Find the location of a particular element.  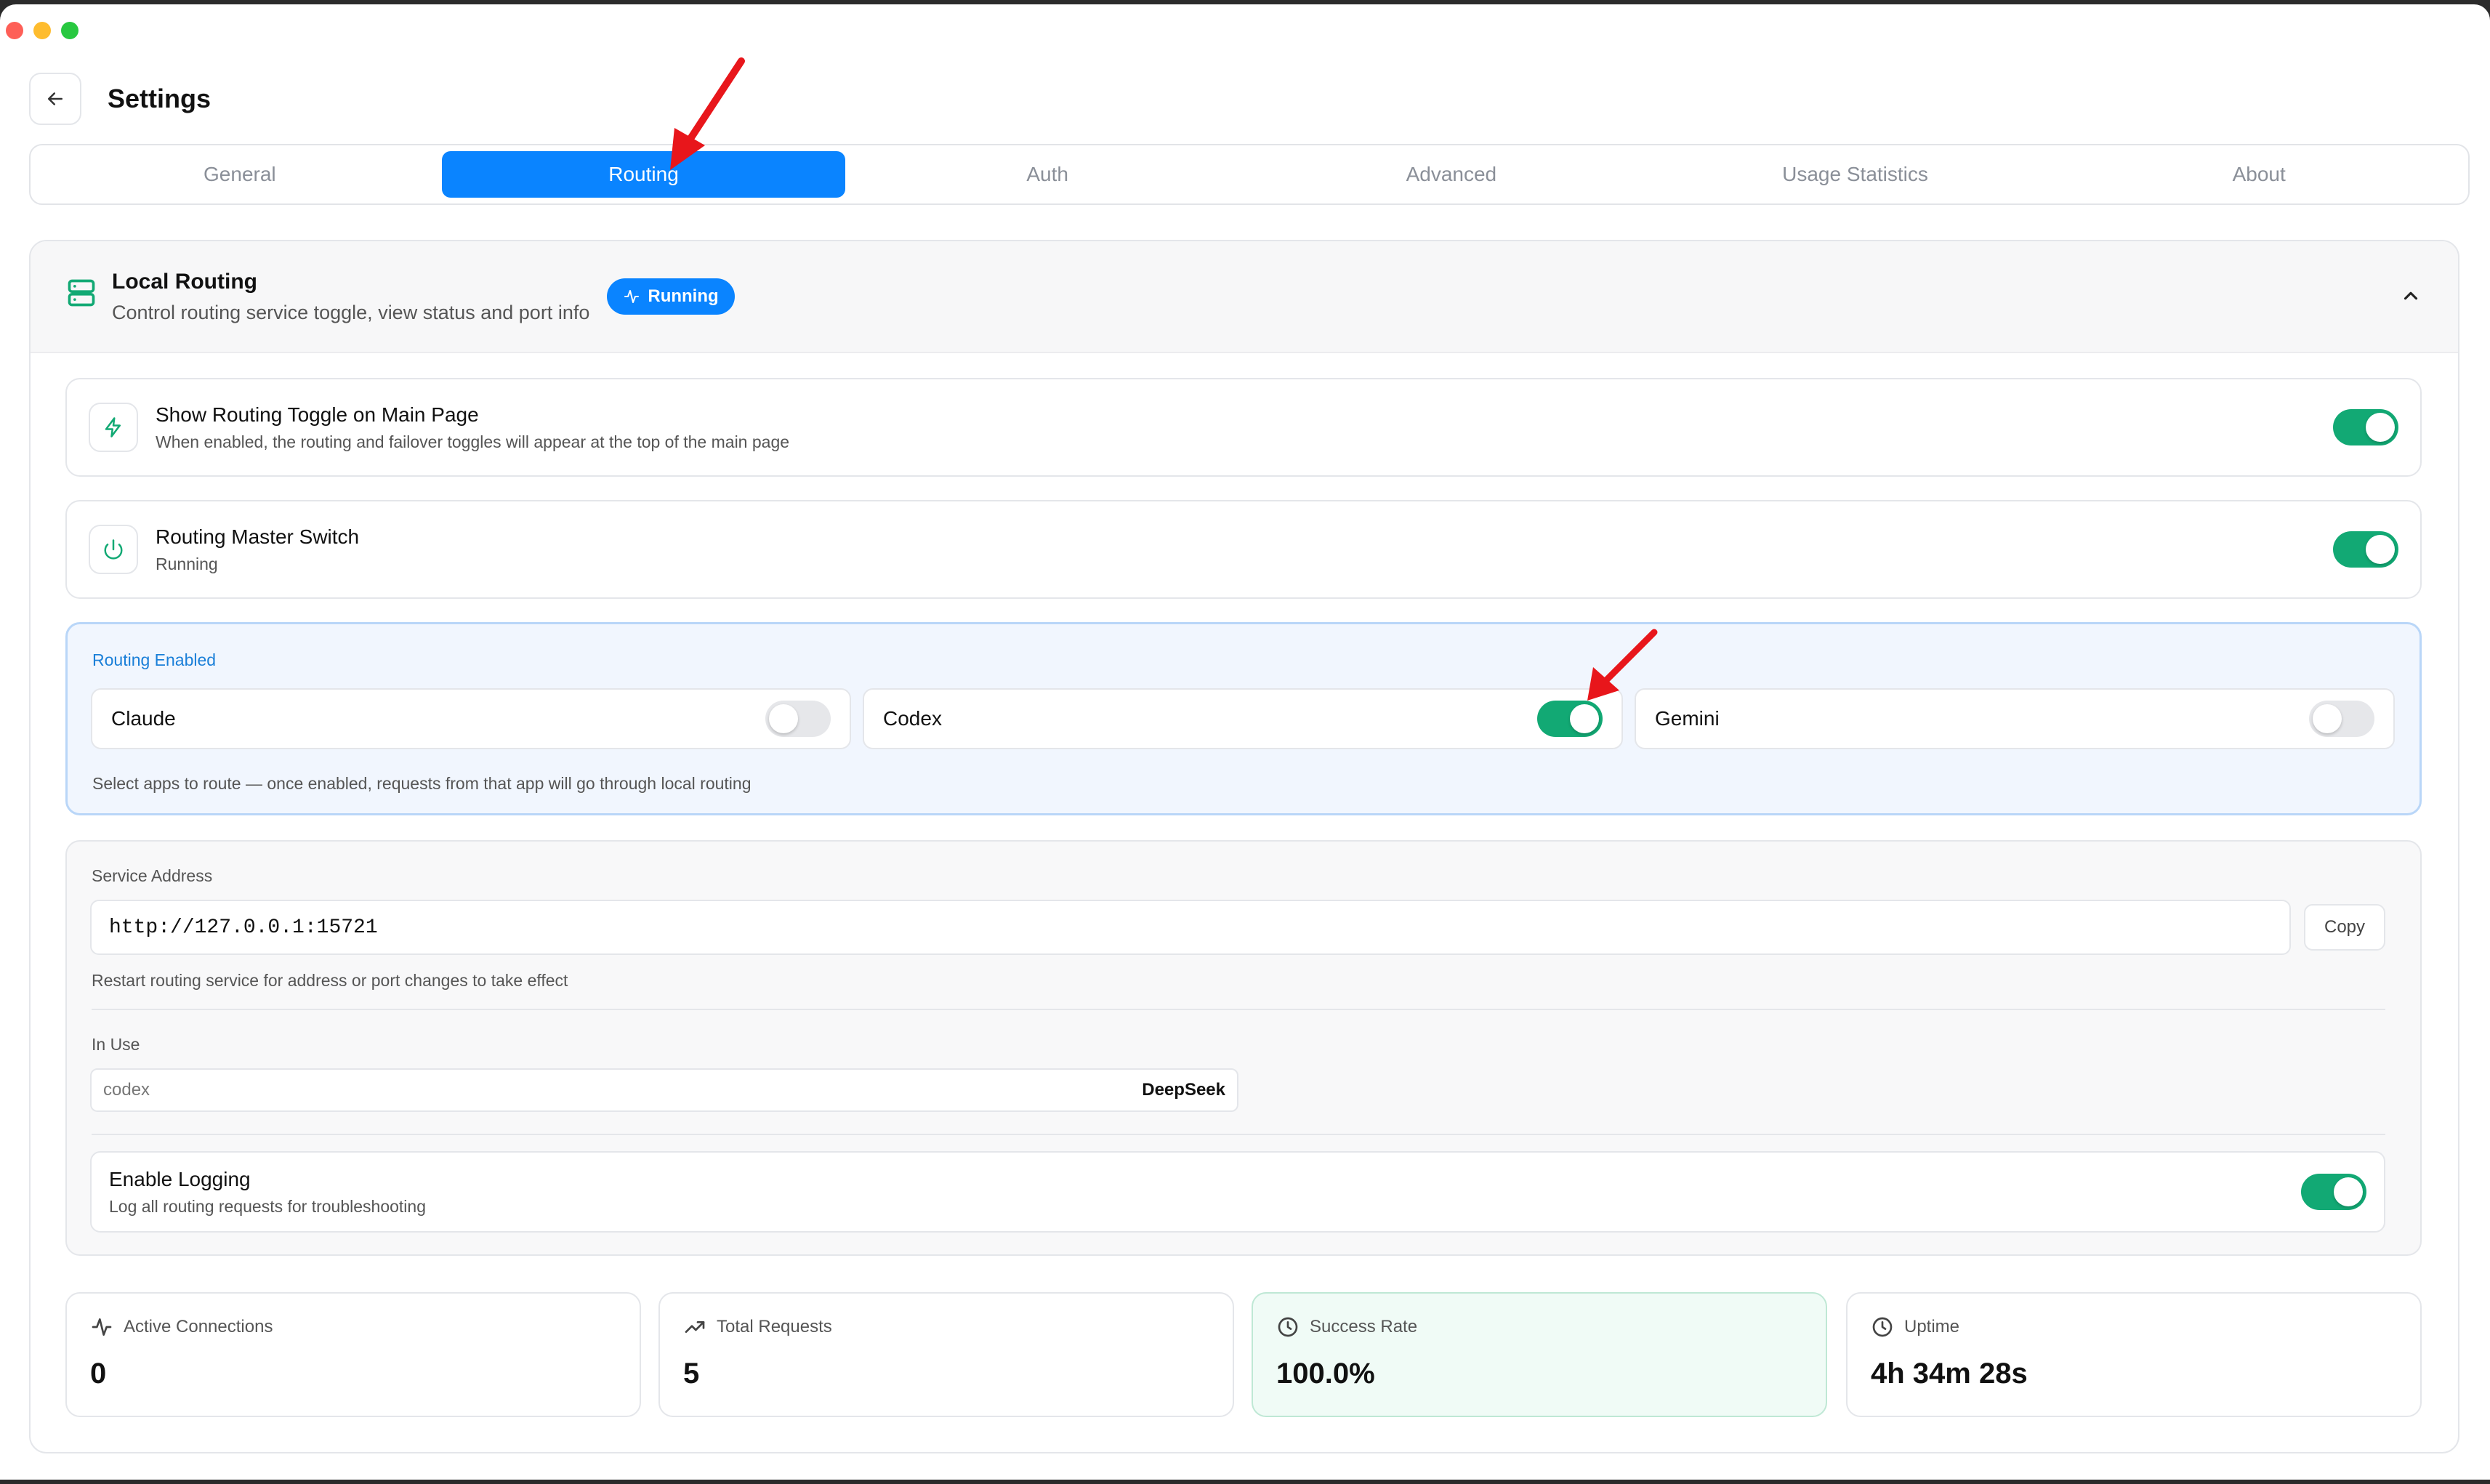

in-use-app: codex is located at coordinates (126, 1090).